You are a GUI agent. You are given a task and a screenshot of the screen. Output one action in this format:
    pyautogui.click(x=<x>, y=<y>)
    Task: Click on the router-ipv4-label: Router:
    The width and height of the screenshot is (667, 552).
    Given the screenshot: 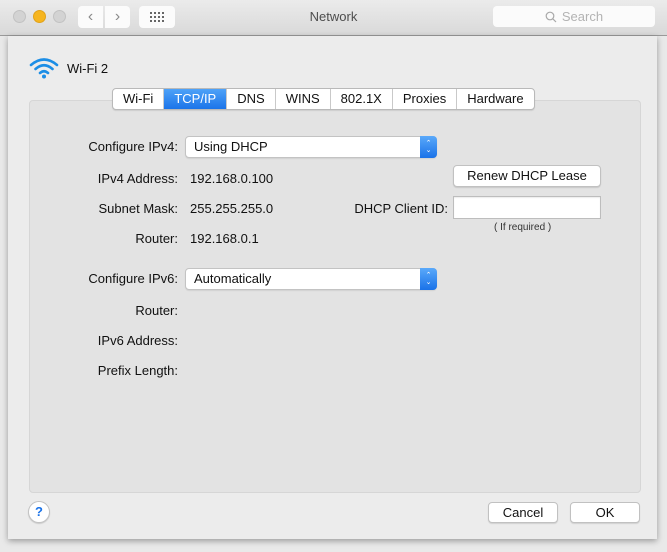 What is the action you would take?
    pyautogui.click(x=156, y=238)
    